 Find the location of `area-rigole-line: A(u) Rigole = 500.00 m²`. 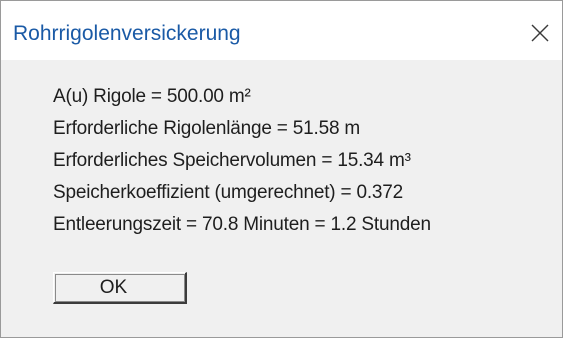

area-rigole-line: A(u) Rigole = 500.00 m² is located at coordinates (152, 96).